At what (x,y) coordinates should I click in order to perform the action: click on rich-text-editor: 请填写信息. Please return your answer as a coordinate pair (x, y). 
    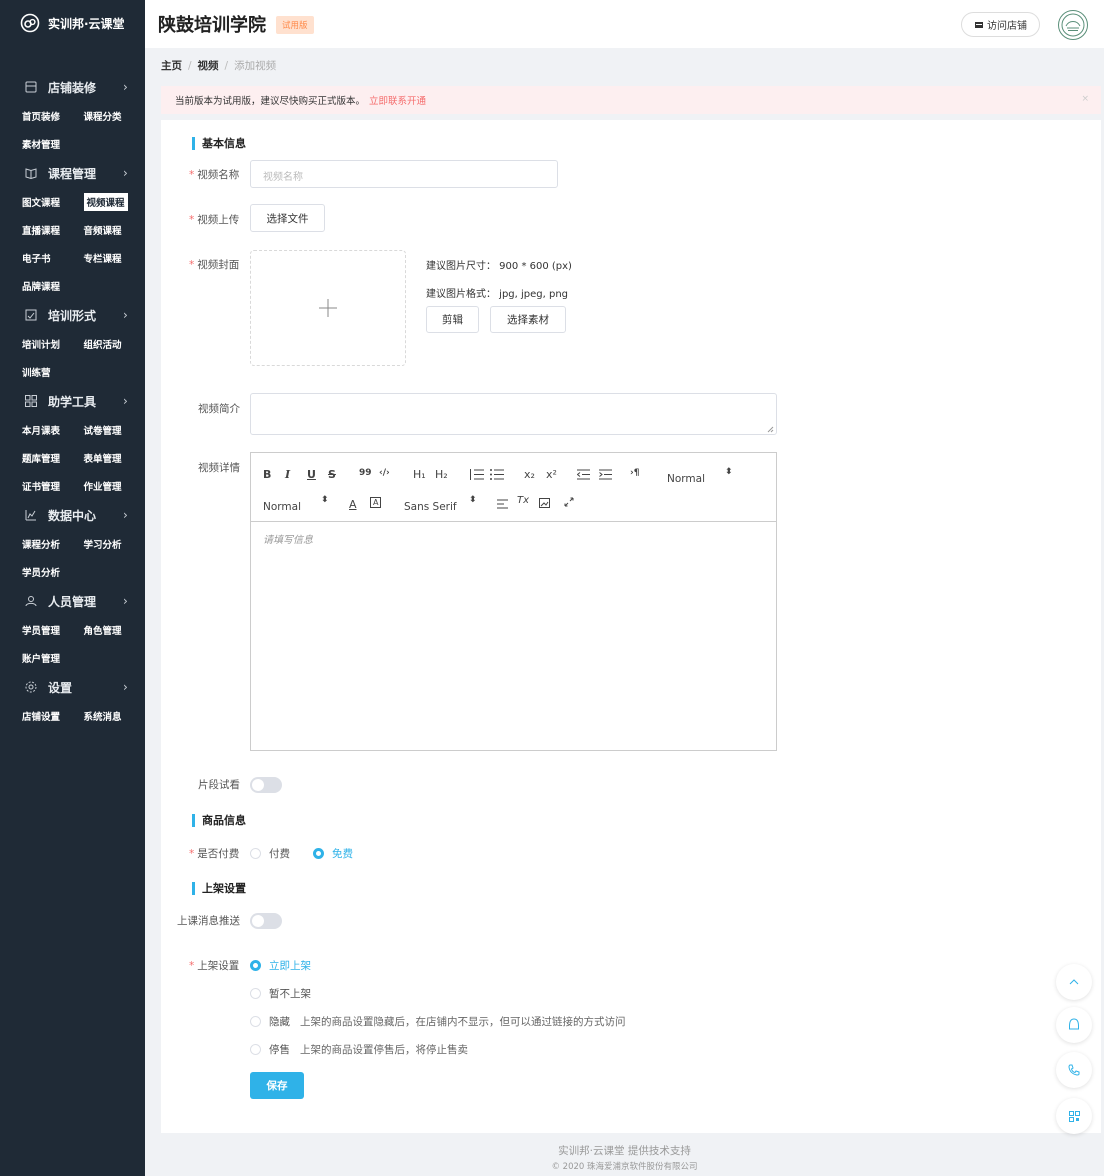
    Looking at the image, I should click on (513, 636).